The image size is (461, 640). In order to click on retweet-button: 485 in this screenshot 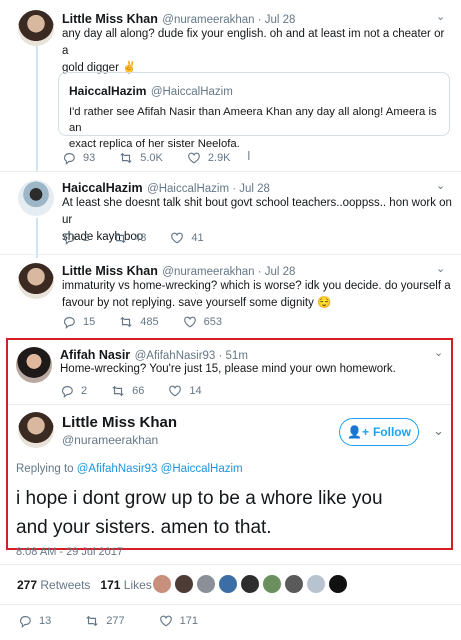, I will do `click(139, 322)`.